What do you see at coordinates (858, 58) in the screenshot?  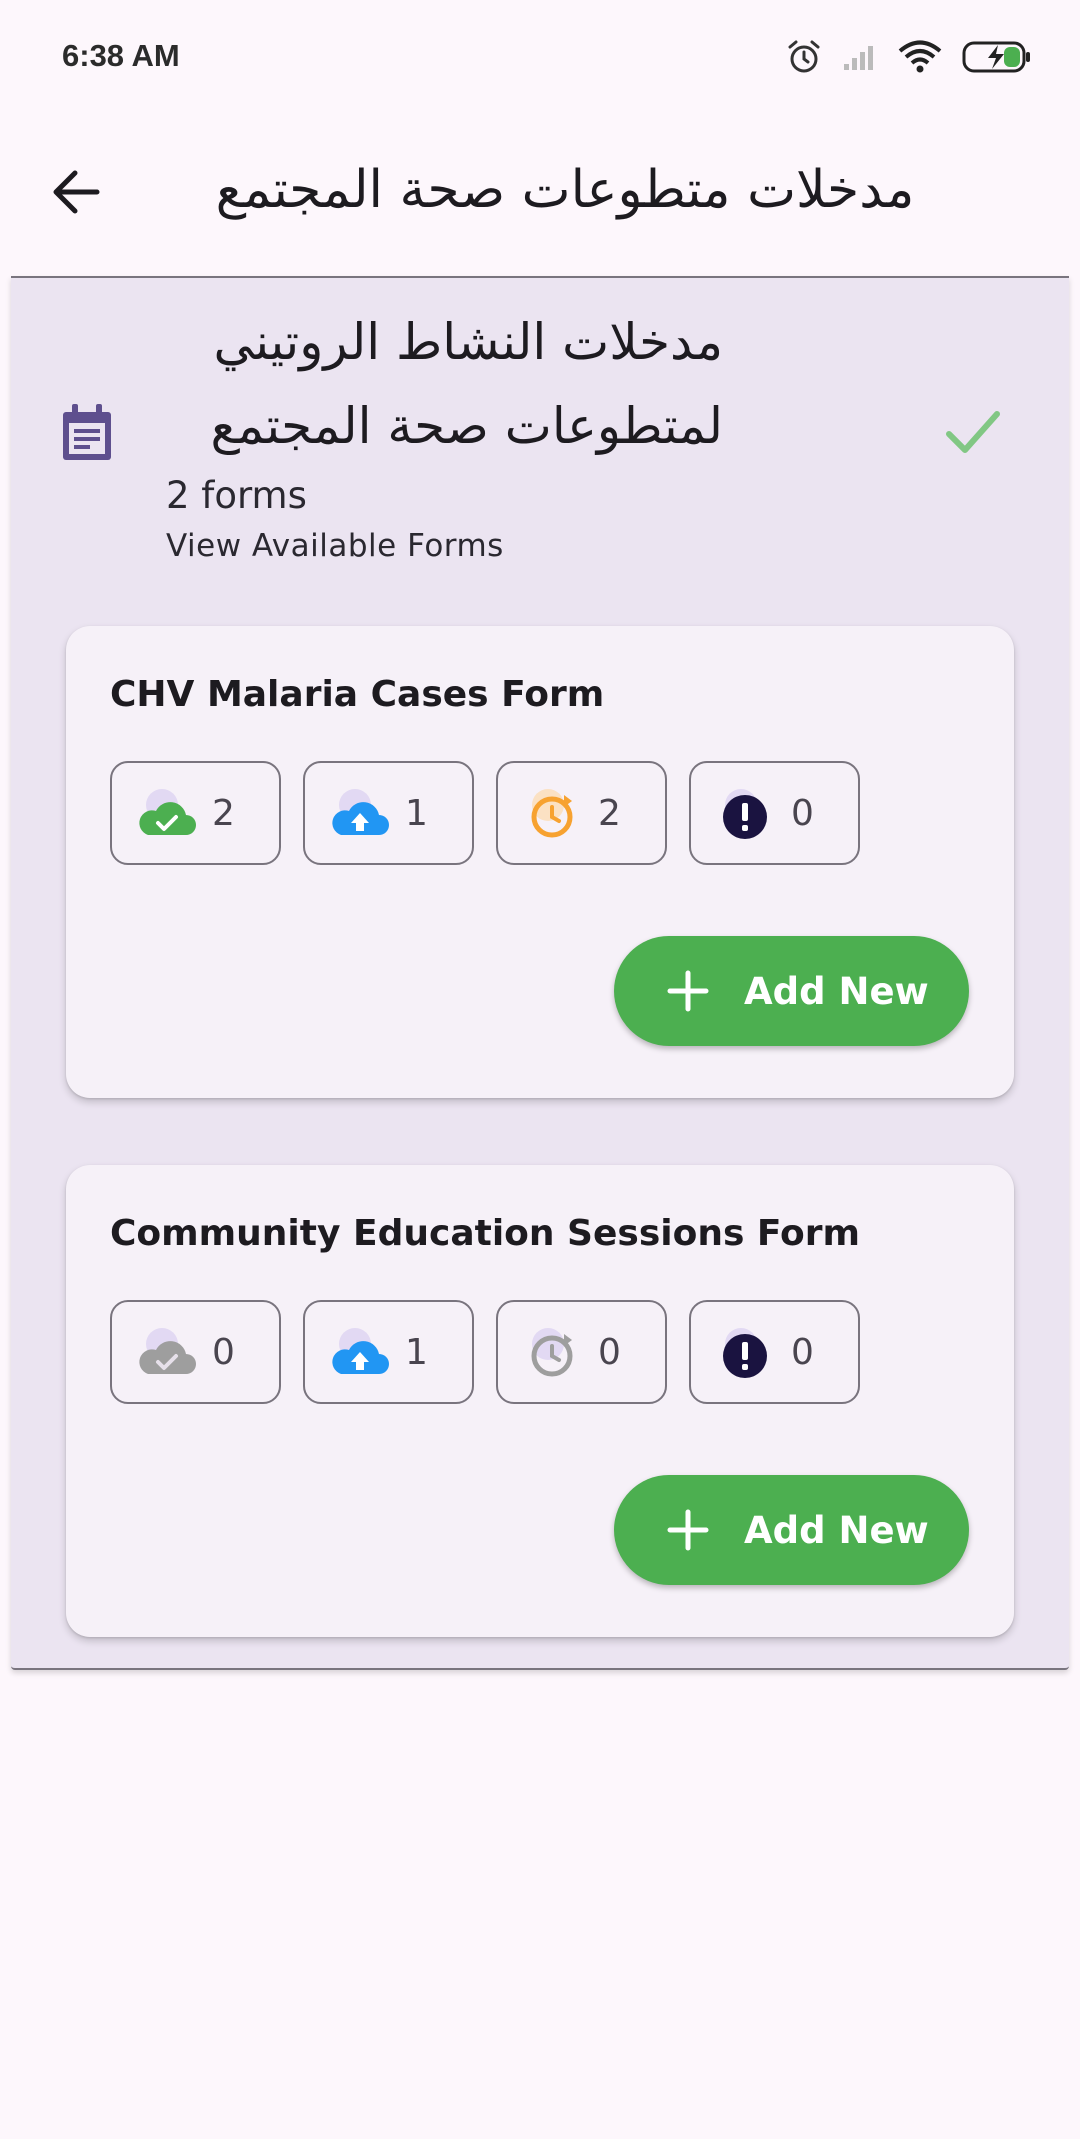 I see `signal-icon` at bounding box center [858, 58].